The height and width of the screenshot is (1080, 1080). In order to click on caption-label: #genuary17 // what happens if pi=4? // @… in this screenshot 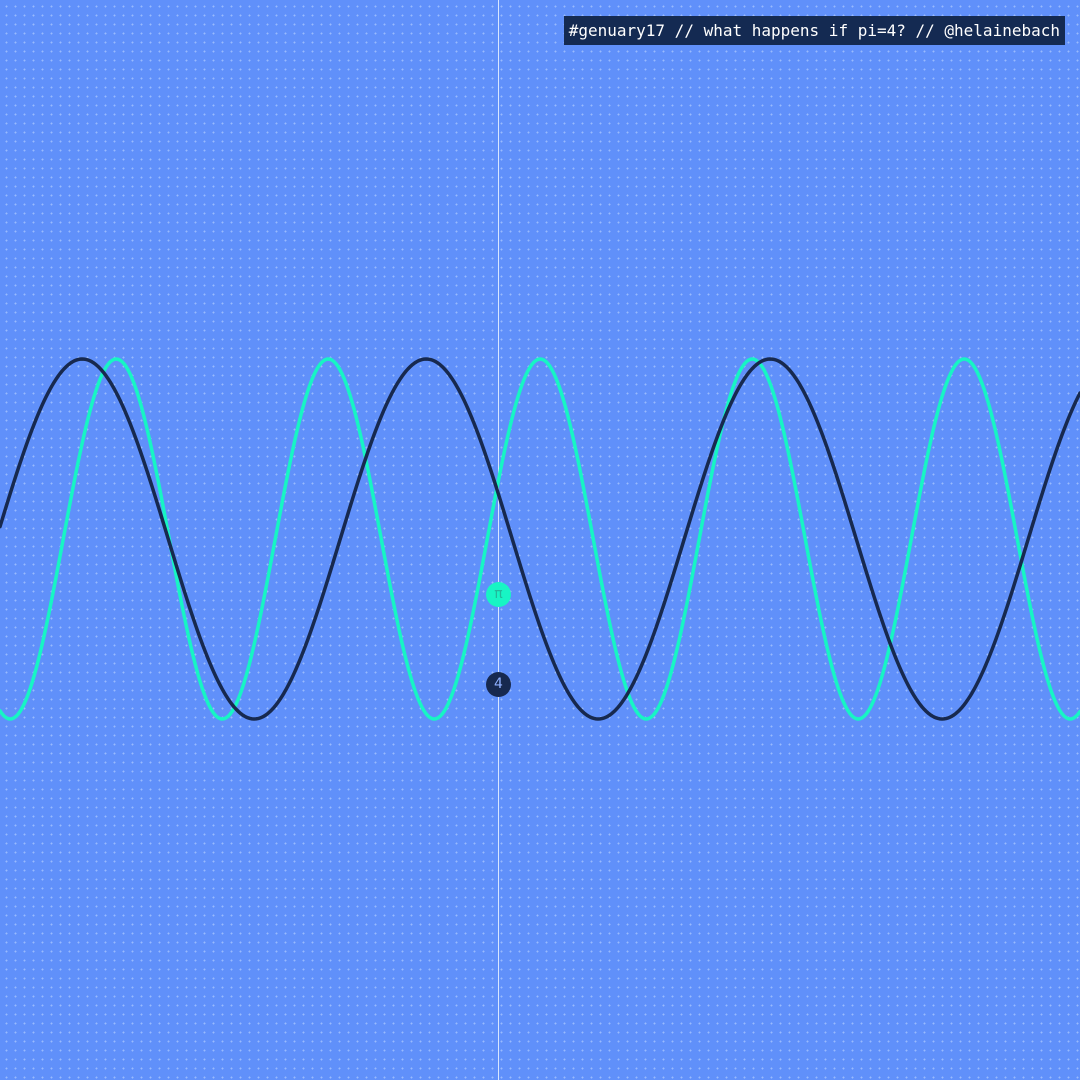, I will do `click(814, 30)`.